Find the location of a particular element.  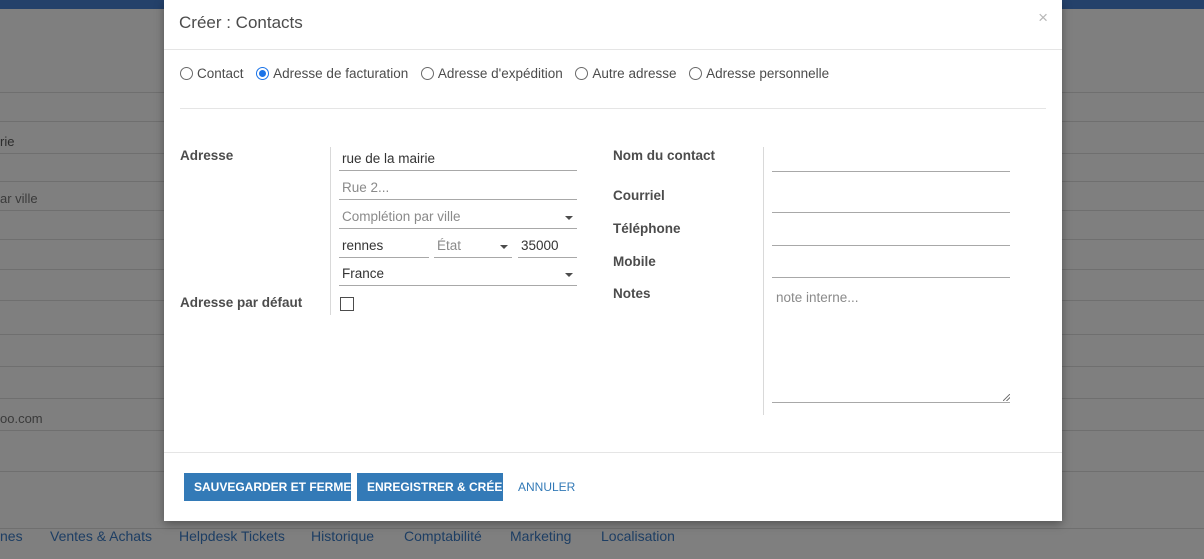

radio-delivery-address: Adresse d'expédition is located at coordinates (491, 73).